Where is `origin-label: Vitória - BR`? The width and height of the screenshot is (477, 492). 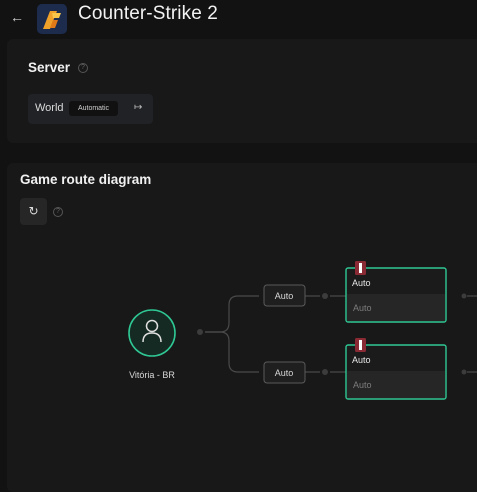
origin-label: Vitória - BR is located at coordinates (152, 375).